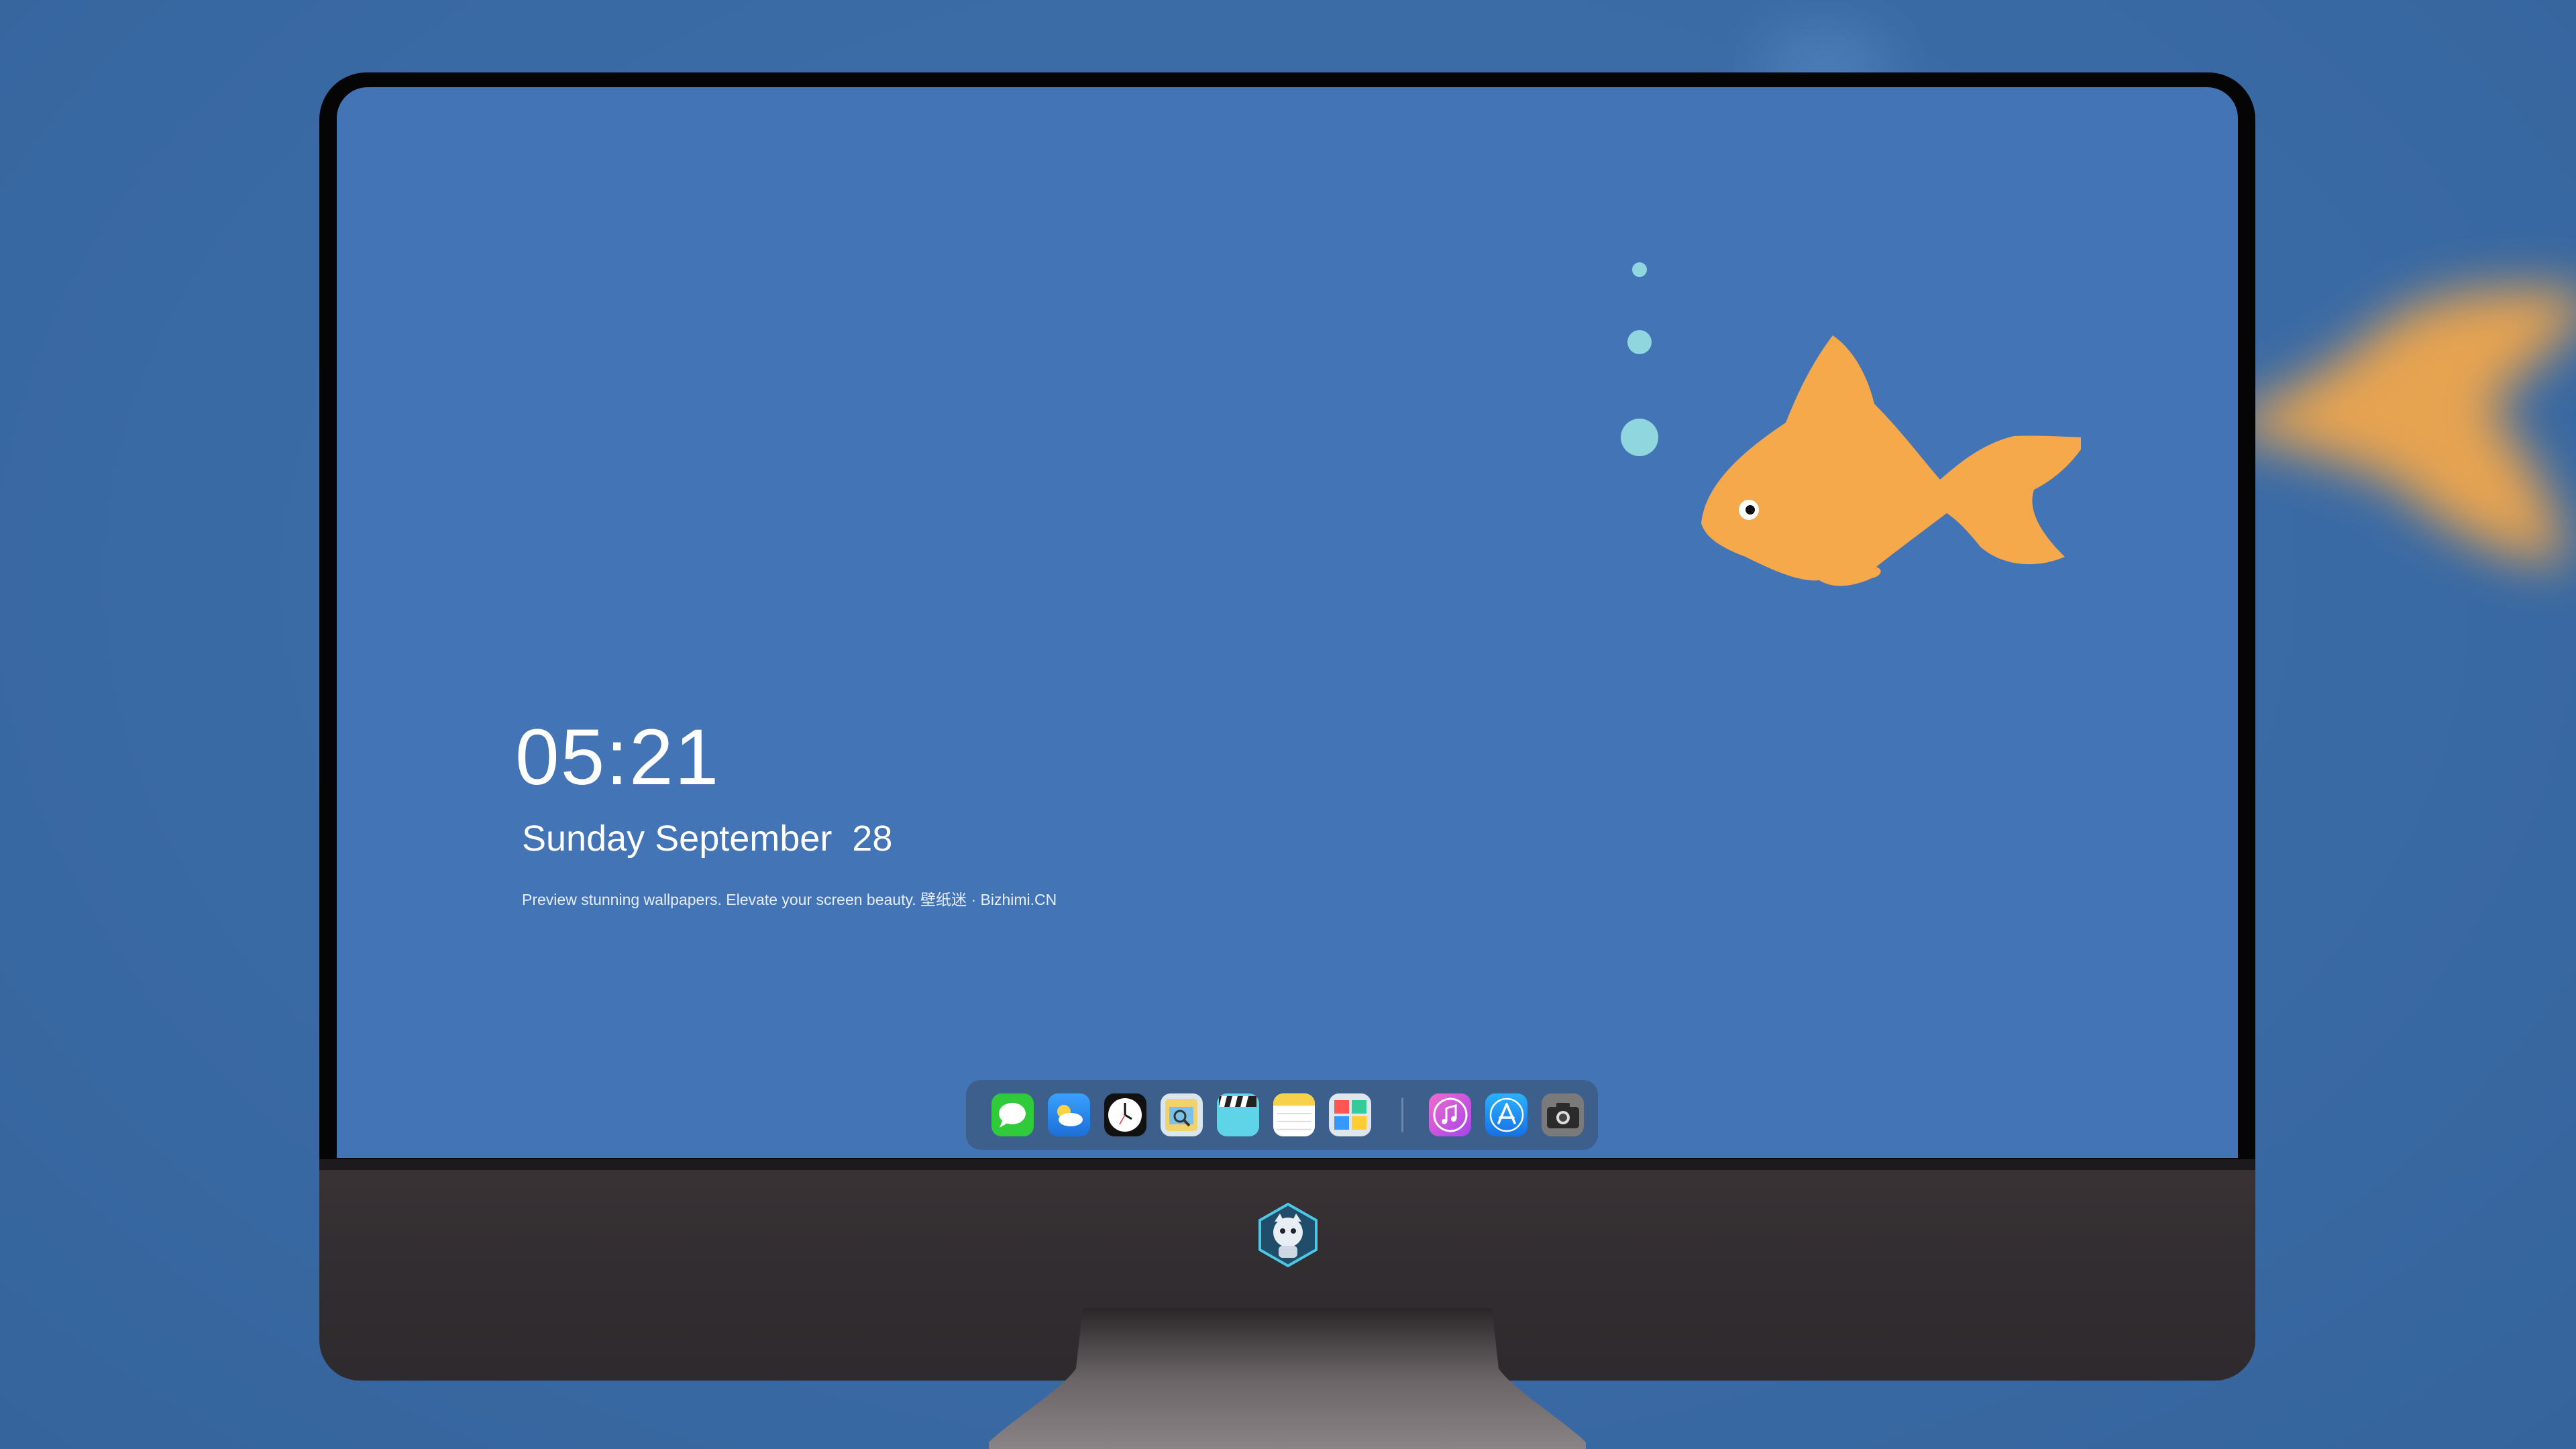 The height and width of the screenshot is (1449, 2576). What do you see at coordinates (1012, 1114) in the screenshot?
I see `messages-icon` at bounding box center [1012, 1114].